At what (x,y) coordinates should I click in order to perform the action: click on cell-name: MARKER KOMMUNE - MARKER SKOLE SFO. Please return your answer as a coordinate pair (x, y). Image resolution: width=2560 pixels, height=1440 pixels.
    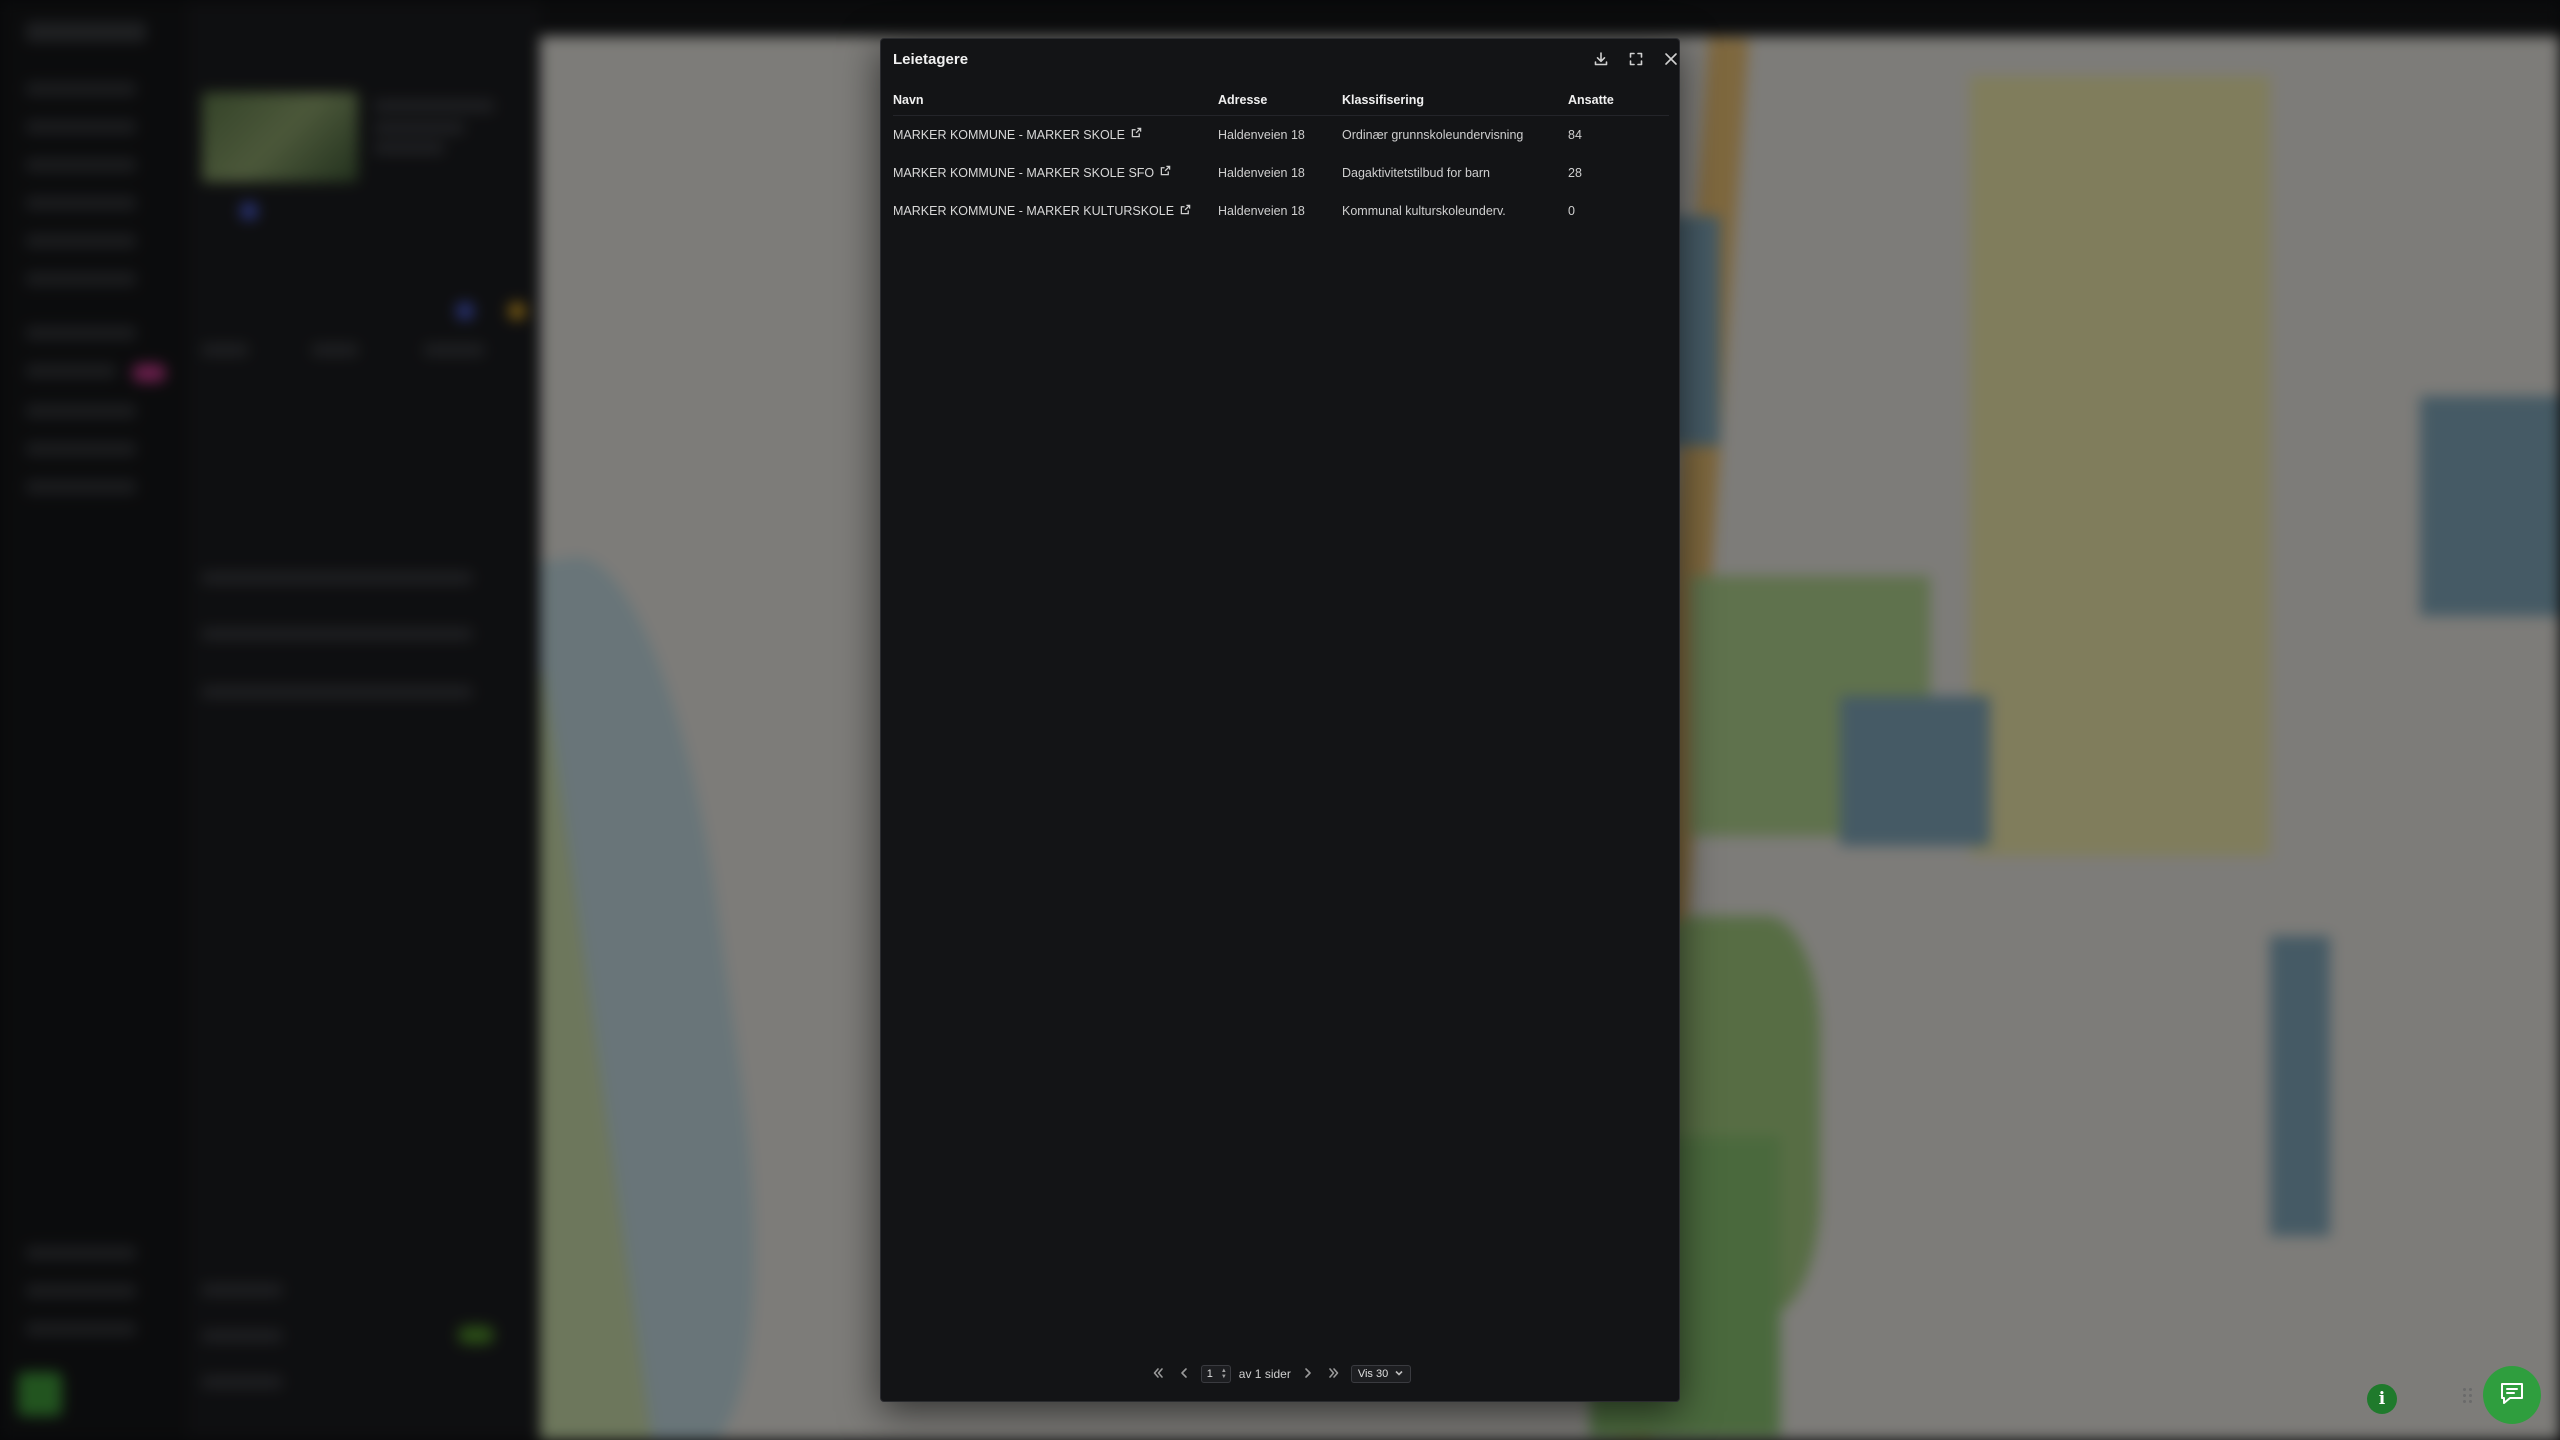
    Looking at the image, I should click on (1055, 173).